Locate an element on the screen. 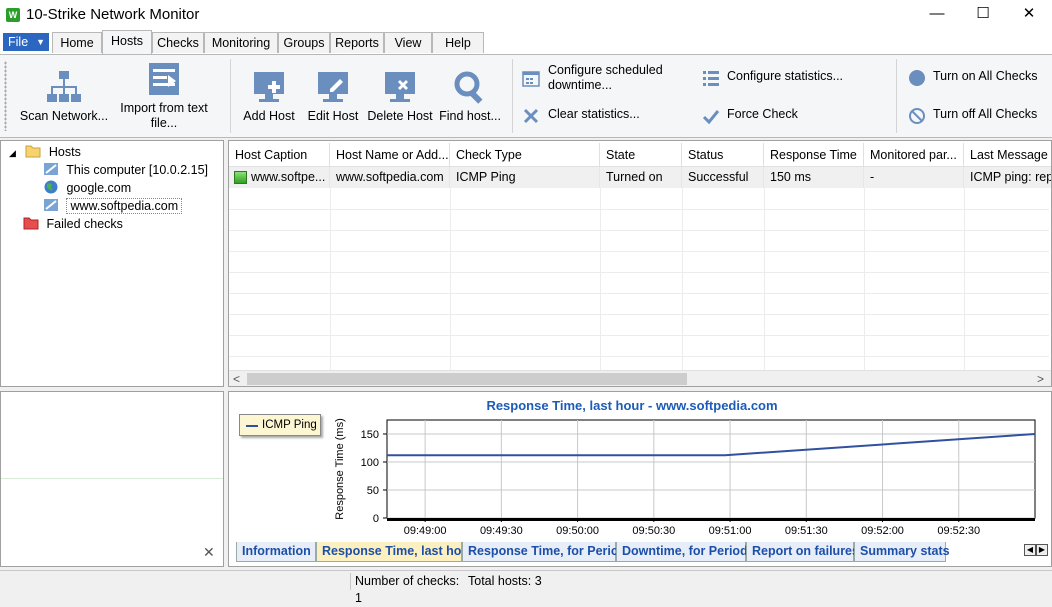  computer-icon is located at coordinates (51, 205).